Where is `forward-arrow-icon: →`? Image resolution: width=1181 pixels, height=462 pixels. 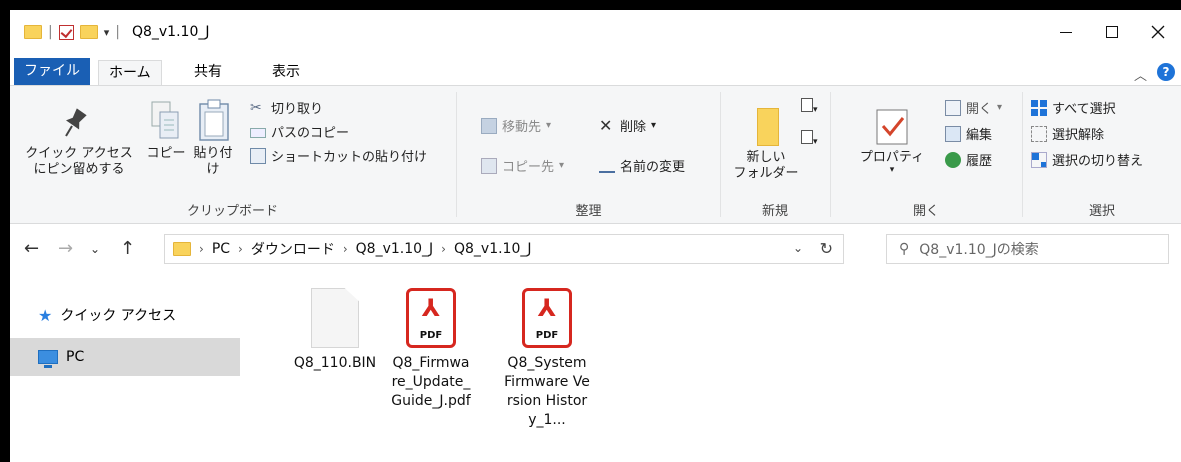
forward-arrow-icon: → is located at coordinates (65, 248).